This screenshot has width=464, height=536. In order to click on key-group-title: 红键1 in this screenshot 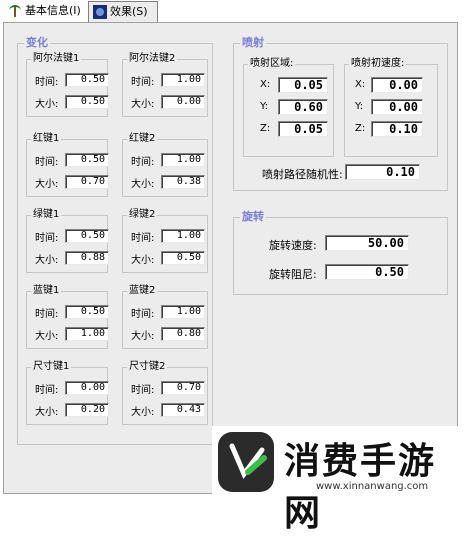, I will do `click(46, 139)`.